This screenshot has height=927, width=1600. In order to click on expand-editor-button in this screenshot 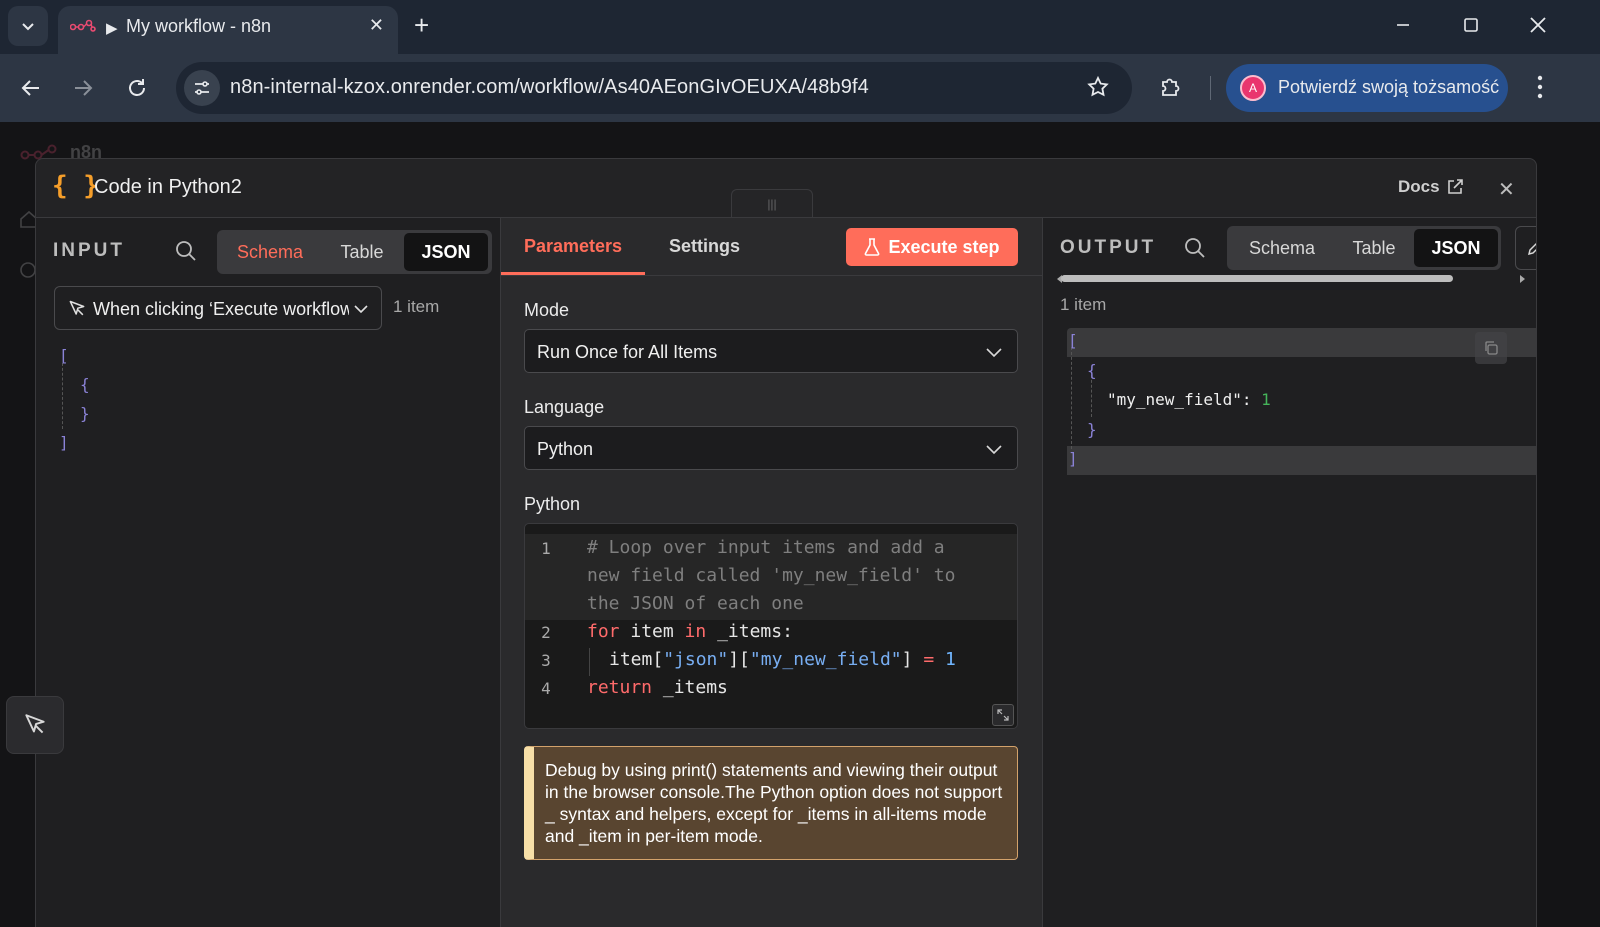, I will do `click(1003, 715)`.